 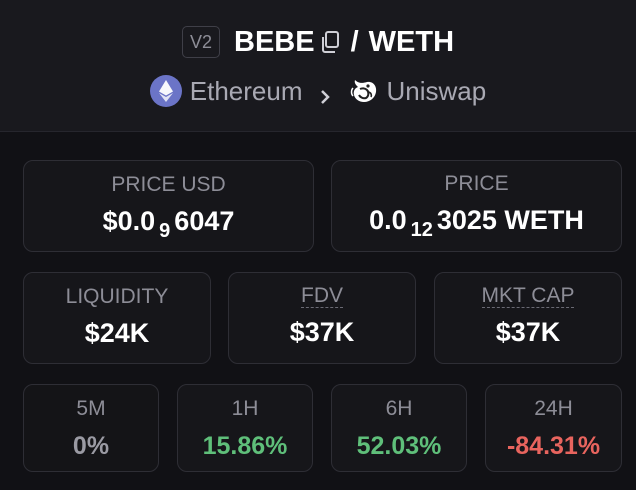 I want to click on price-usd-digits: 6047, so click(x=204, y=221).